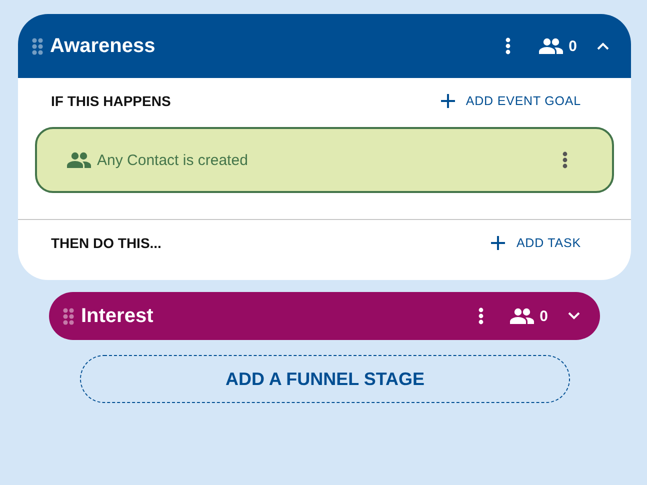 This screenshot has width=647, height=485. What do you see at coordinates (117, 316) in the screenshot?
I see `stage-title: Interest` at bounding box center [117, 316].